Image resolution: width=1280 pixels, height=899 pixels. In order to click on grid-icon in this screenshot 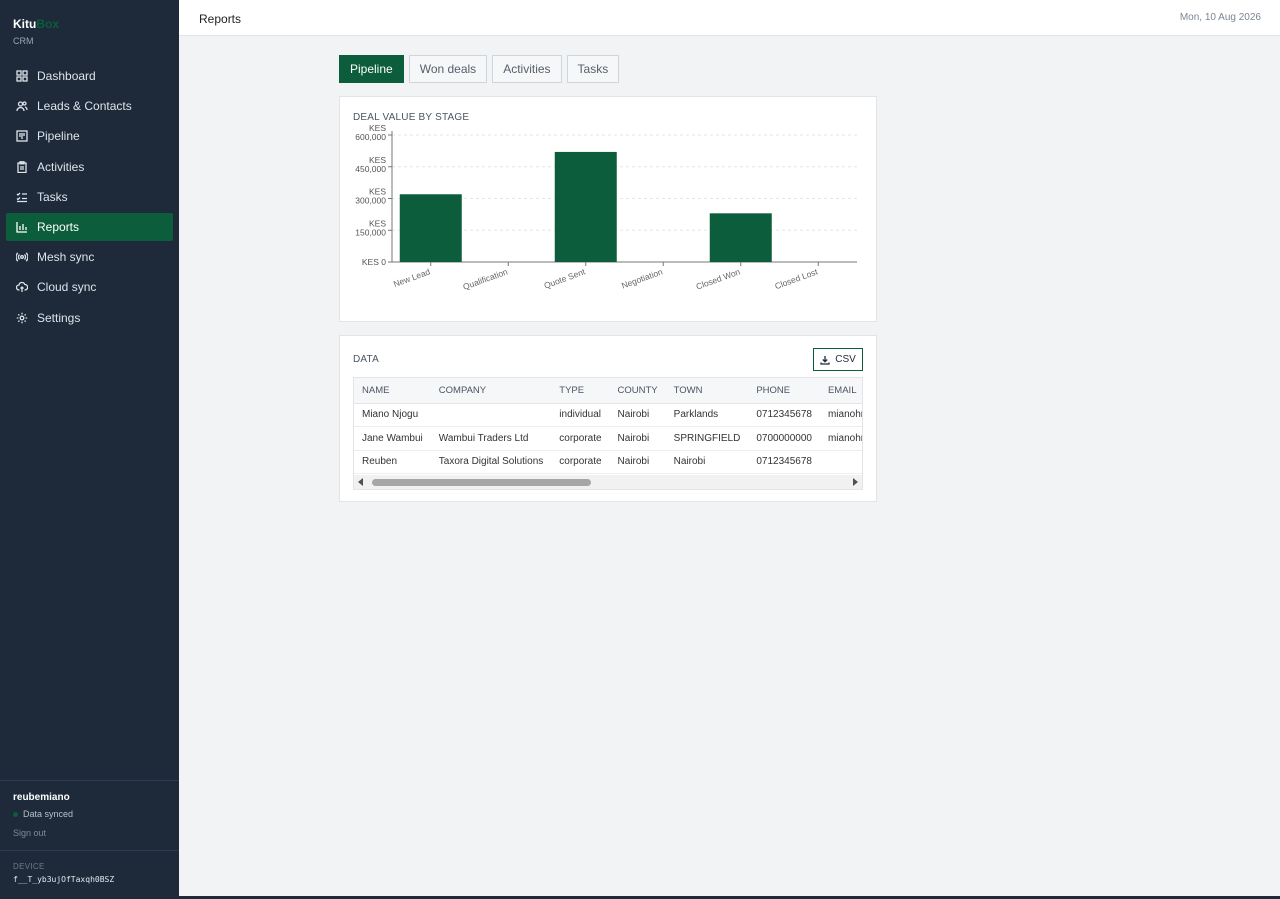, I will do `click(22, 76)`.